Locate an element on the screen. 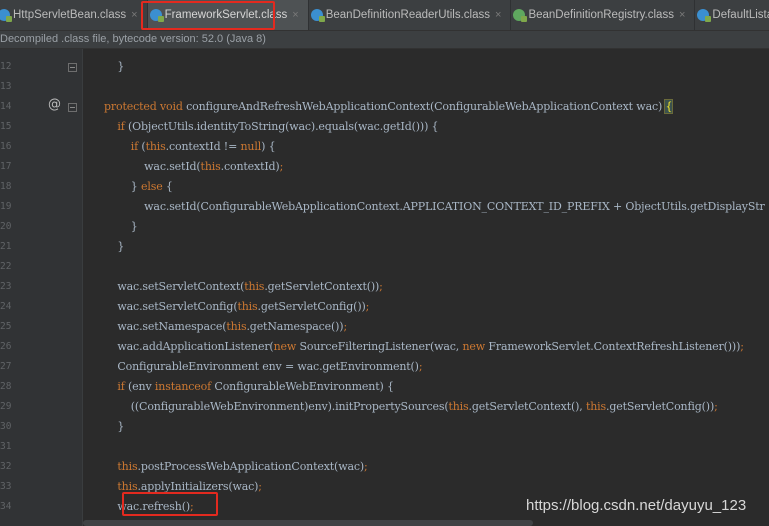 This screenshot has height=526, width=769. tab-label: BeanDefinitionReaderUtils.class is located at coordinates (407, 15).